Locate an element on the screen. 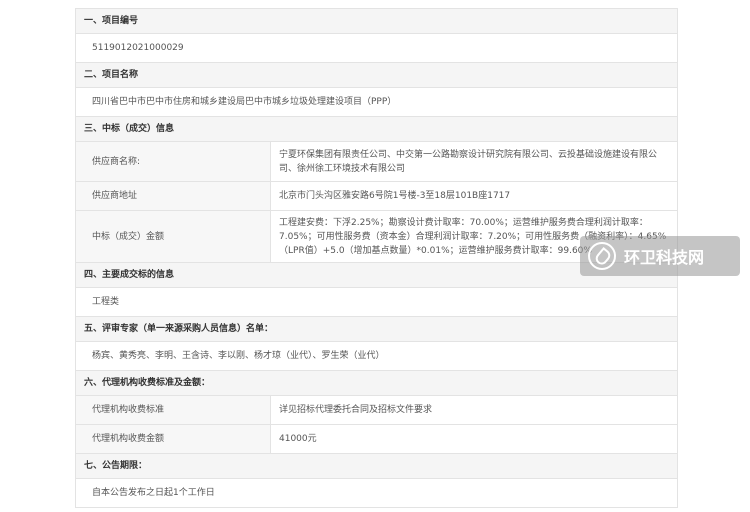  review-experts-list: 杨宾、黄秀亮、李明、王含诗、李以刚、杨才琼（业代）、罗生荣（业代） is located at coordinates (376, 356).